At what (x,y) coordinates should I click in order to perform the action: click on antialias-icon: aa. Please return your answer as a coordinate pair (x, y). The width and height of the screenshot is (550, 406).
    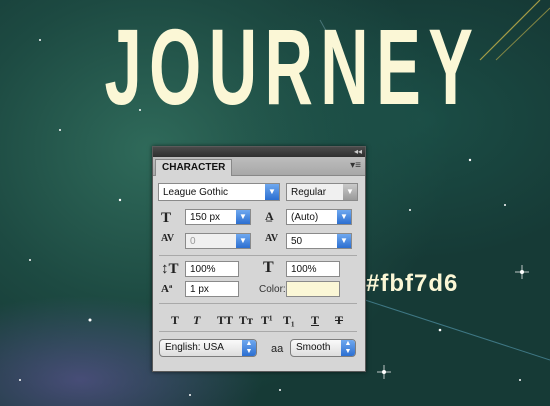
    Looking at the image, I should click on (277, 349).